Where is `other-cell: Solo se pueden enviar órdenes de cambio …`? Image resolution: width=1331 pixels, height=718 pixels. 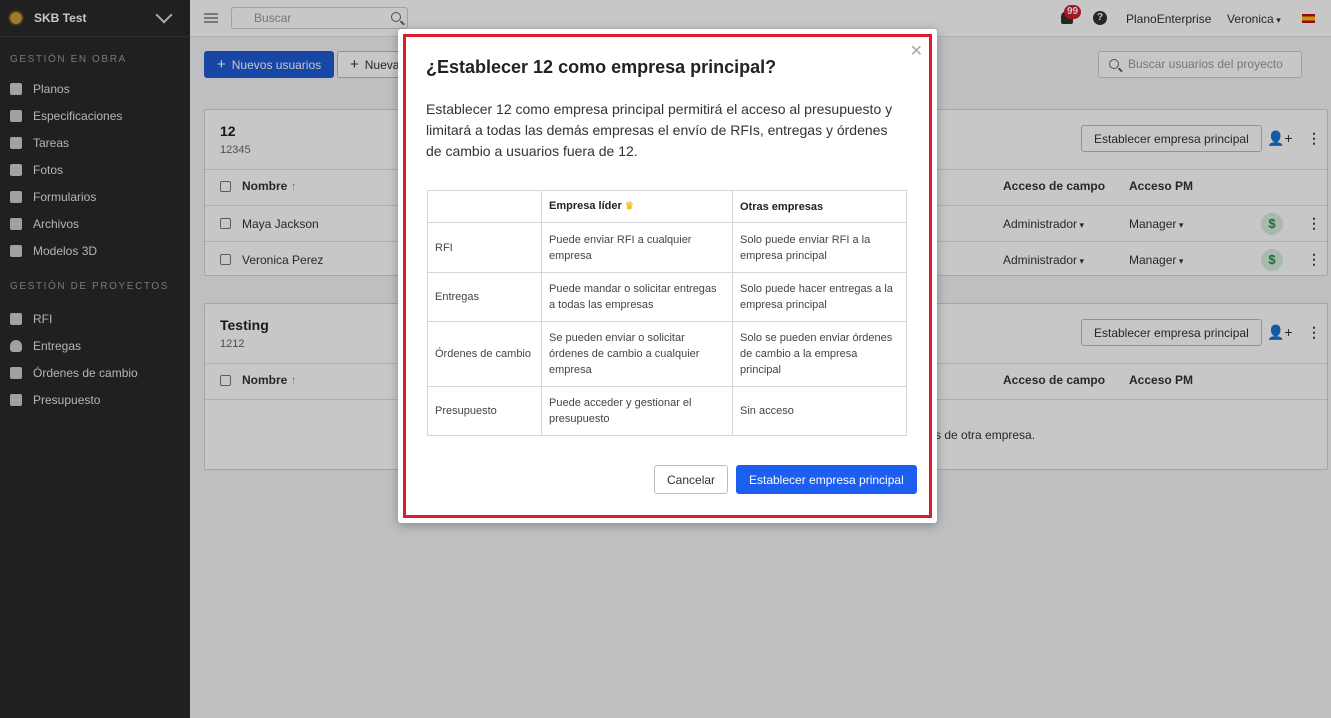 other-cell: Solo se pueden enviar órdenes de cambio … is located at coordinates (819, 354).